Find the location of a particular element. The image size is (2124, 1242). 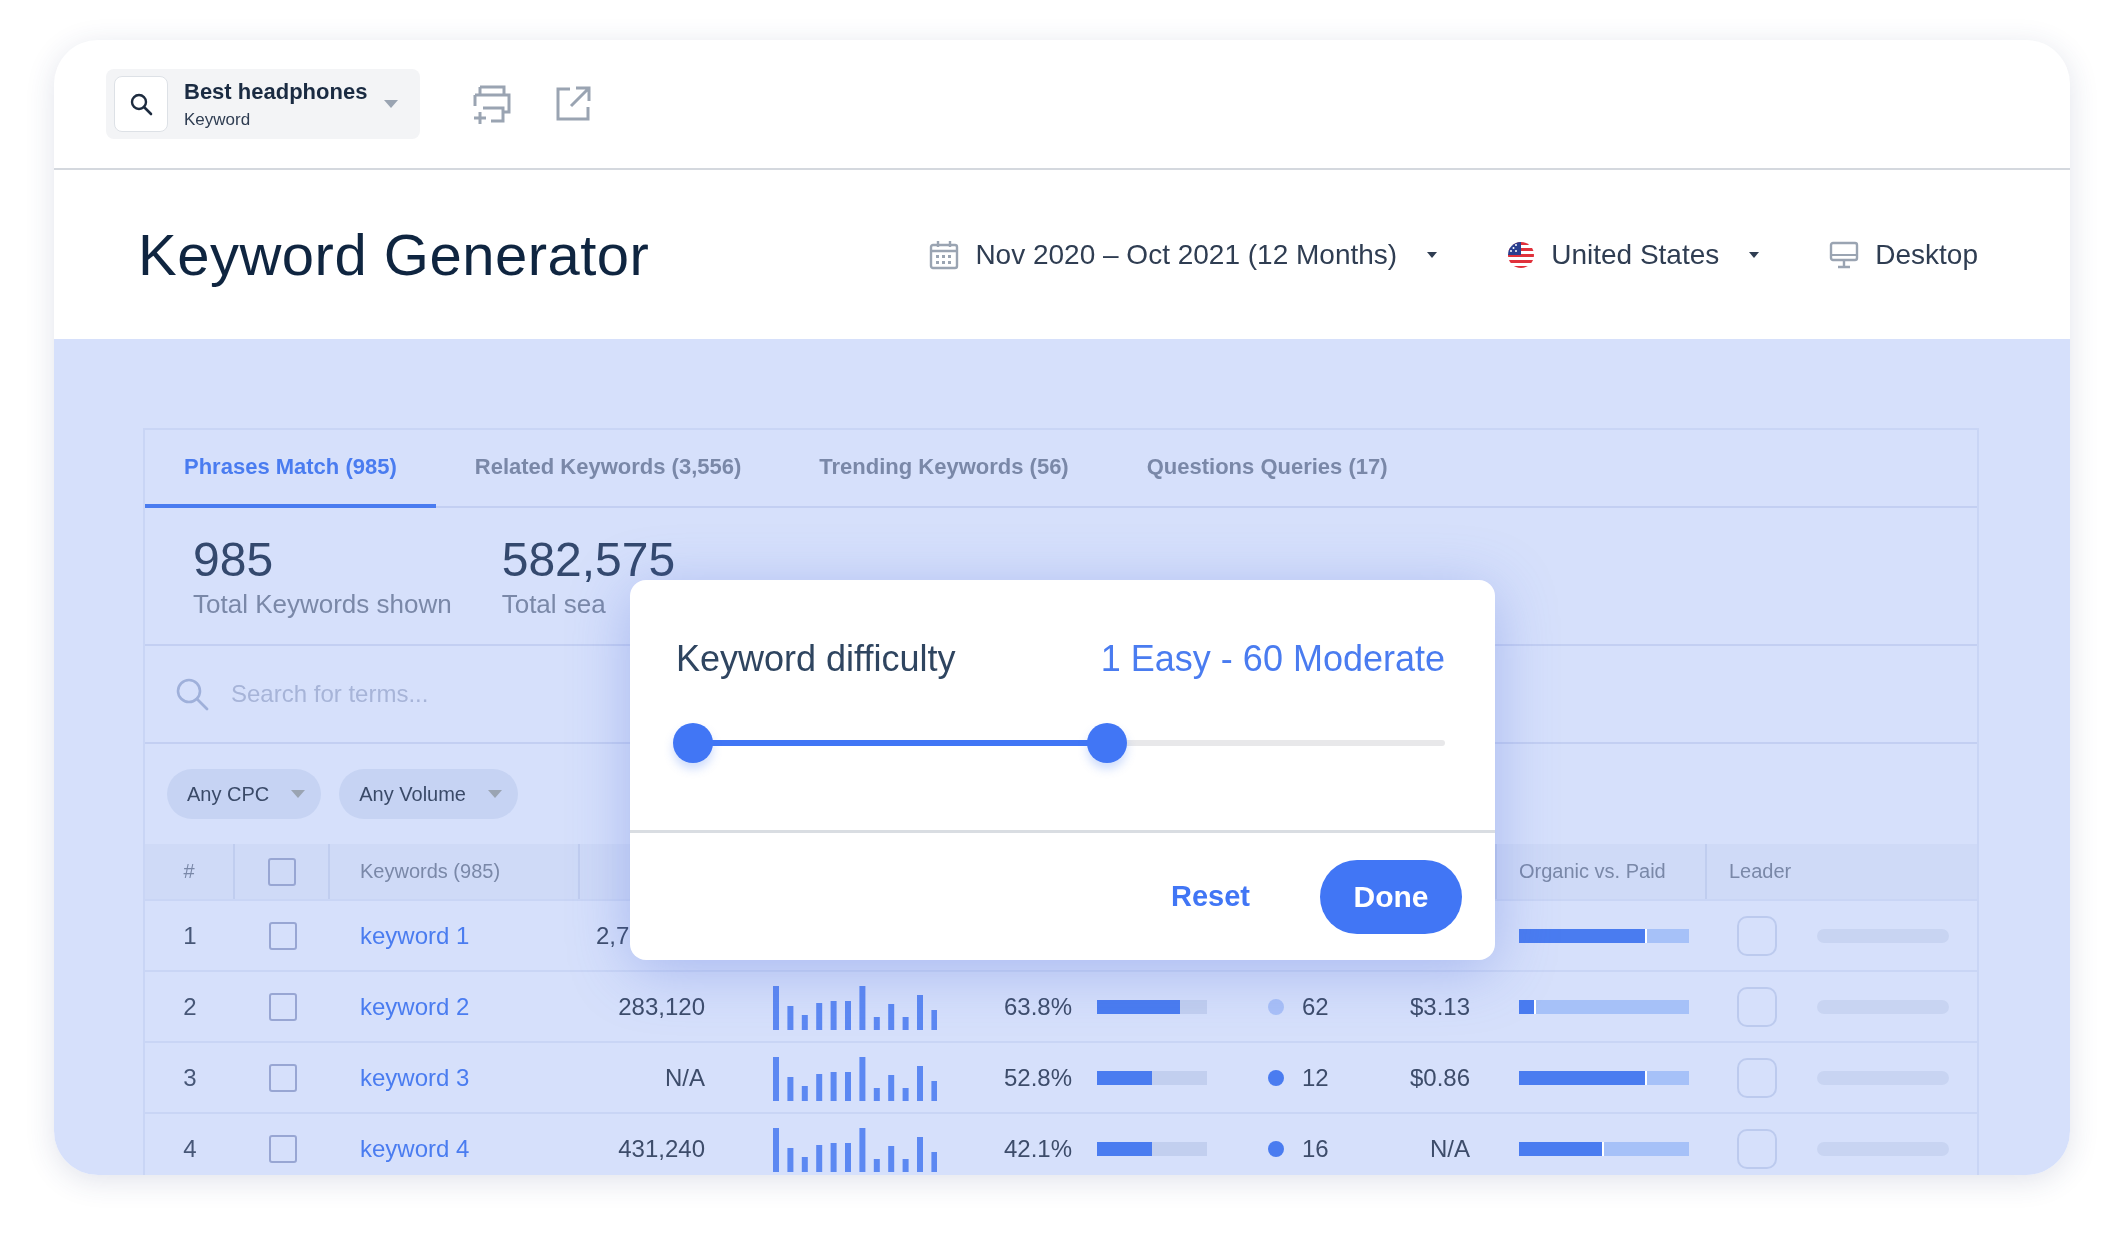

keyword-type: Keyword is located at coordinates (218, 119).